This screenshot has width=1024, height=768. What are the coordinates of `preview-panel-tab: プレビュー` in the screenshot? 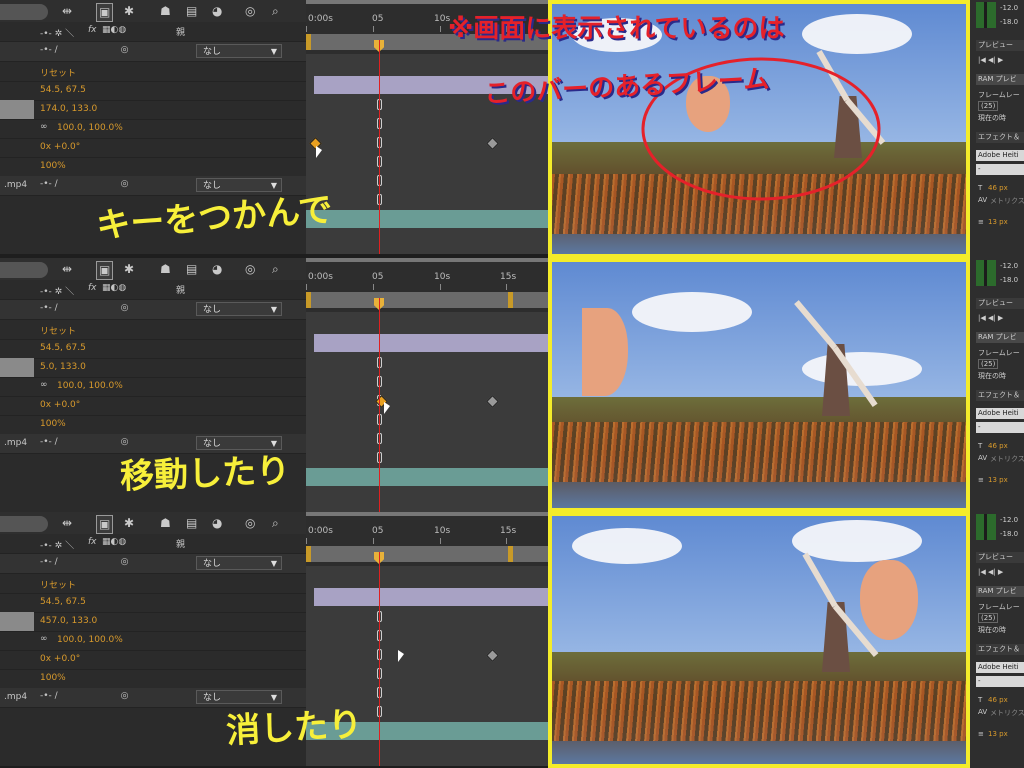 It's located at (1000, 557).